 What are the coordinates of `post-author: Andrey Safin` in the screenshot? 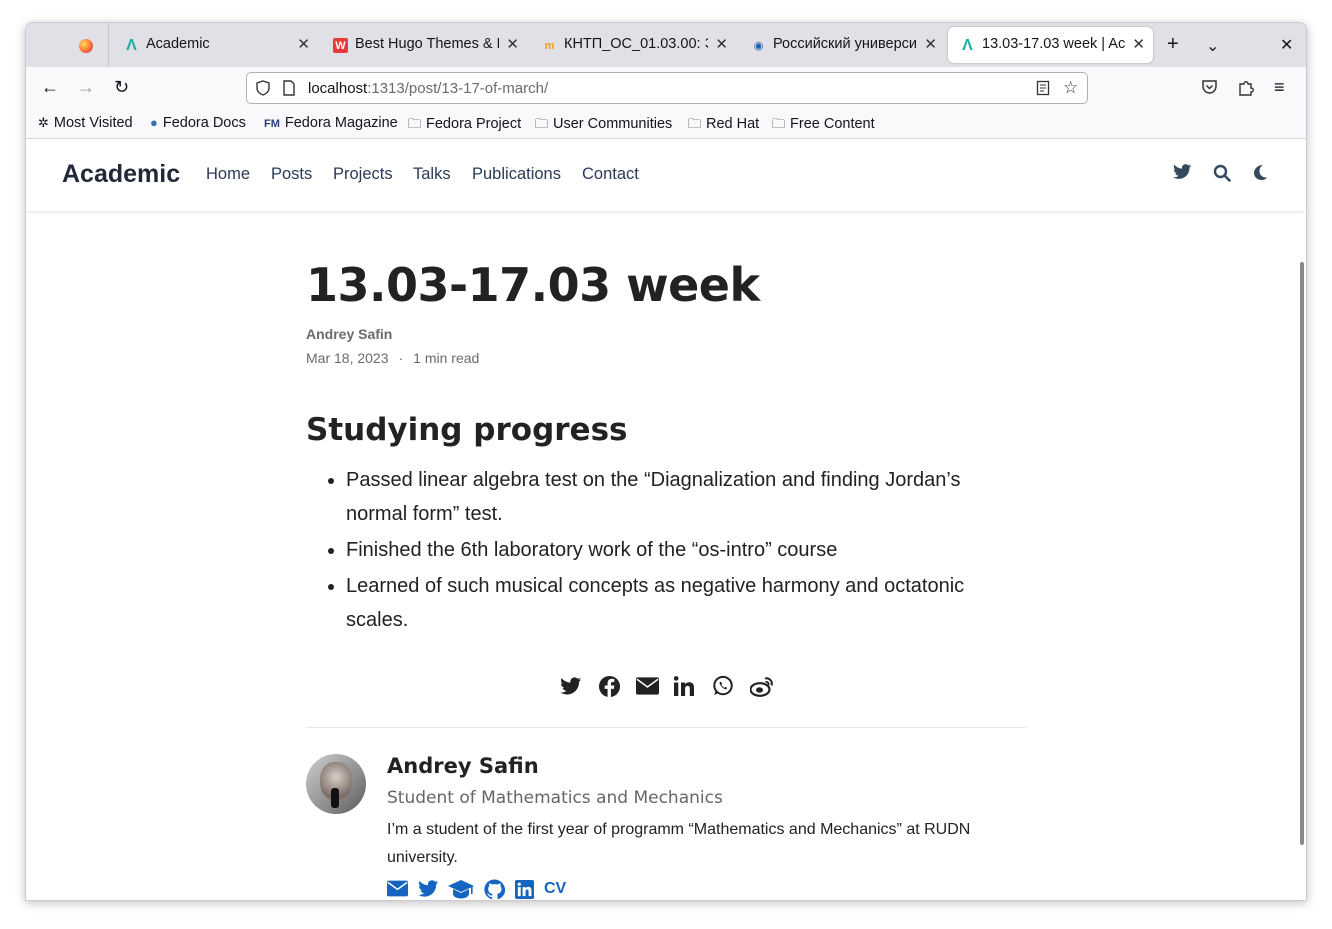 It's located at (349, 334).